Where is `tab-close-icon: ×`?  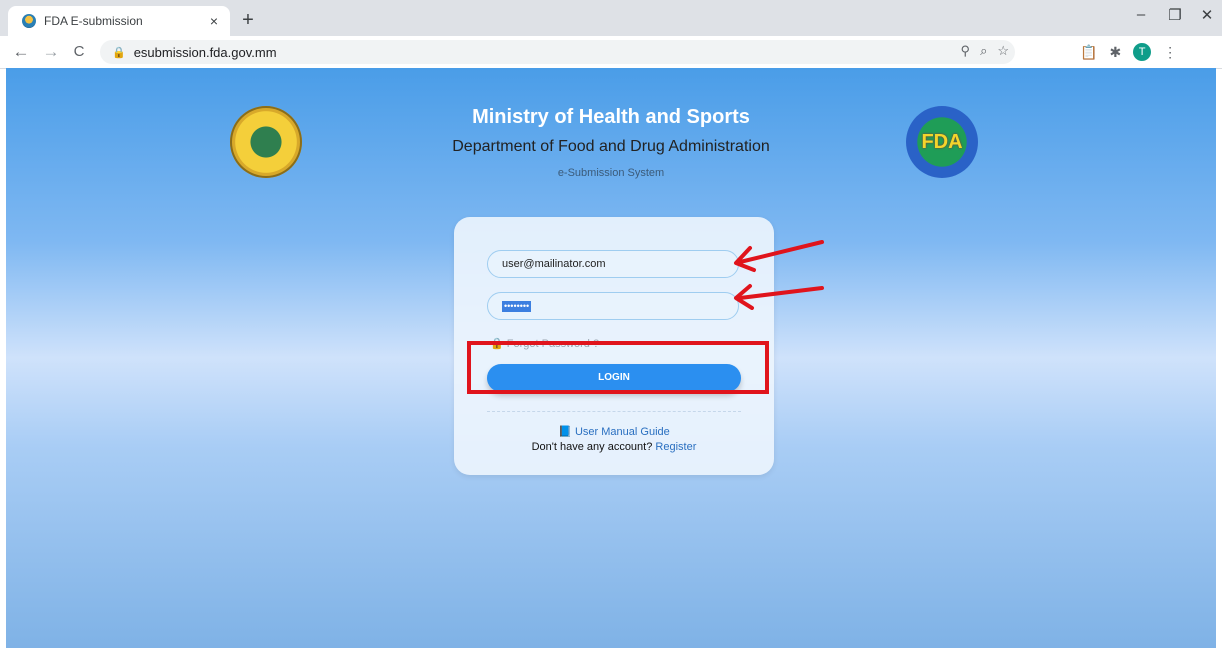
tab-close-icon: × is located at coordinates (214, 21).